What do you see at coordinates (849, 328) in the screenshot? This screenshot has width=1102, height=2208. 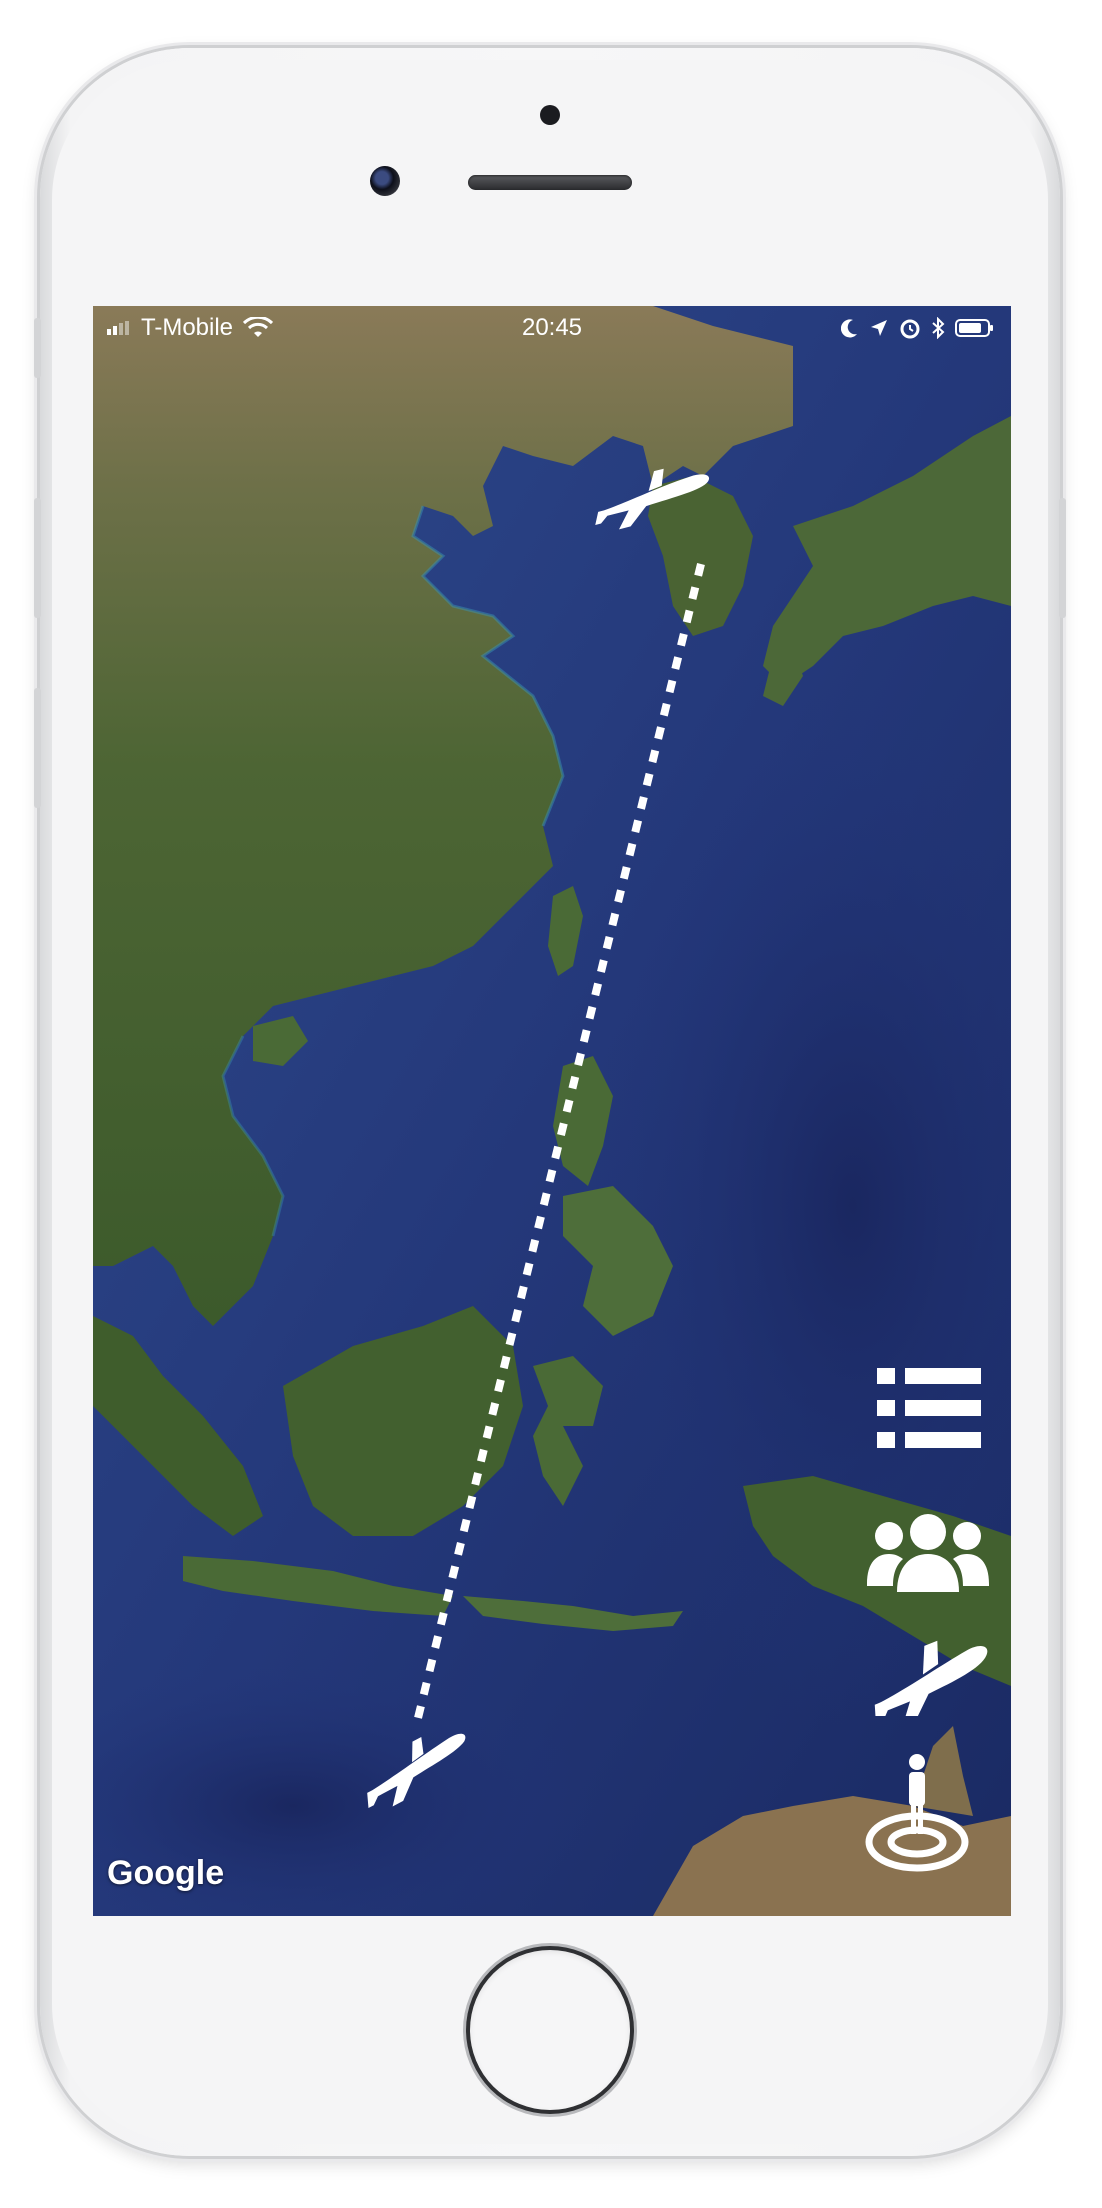 I see `moon-icon` at bounding box center [849, 328].